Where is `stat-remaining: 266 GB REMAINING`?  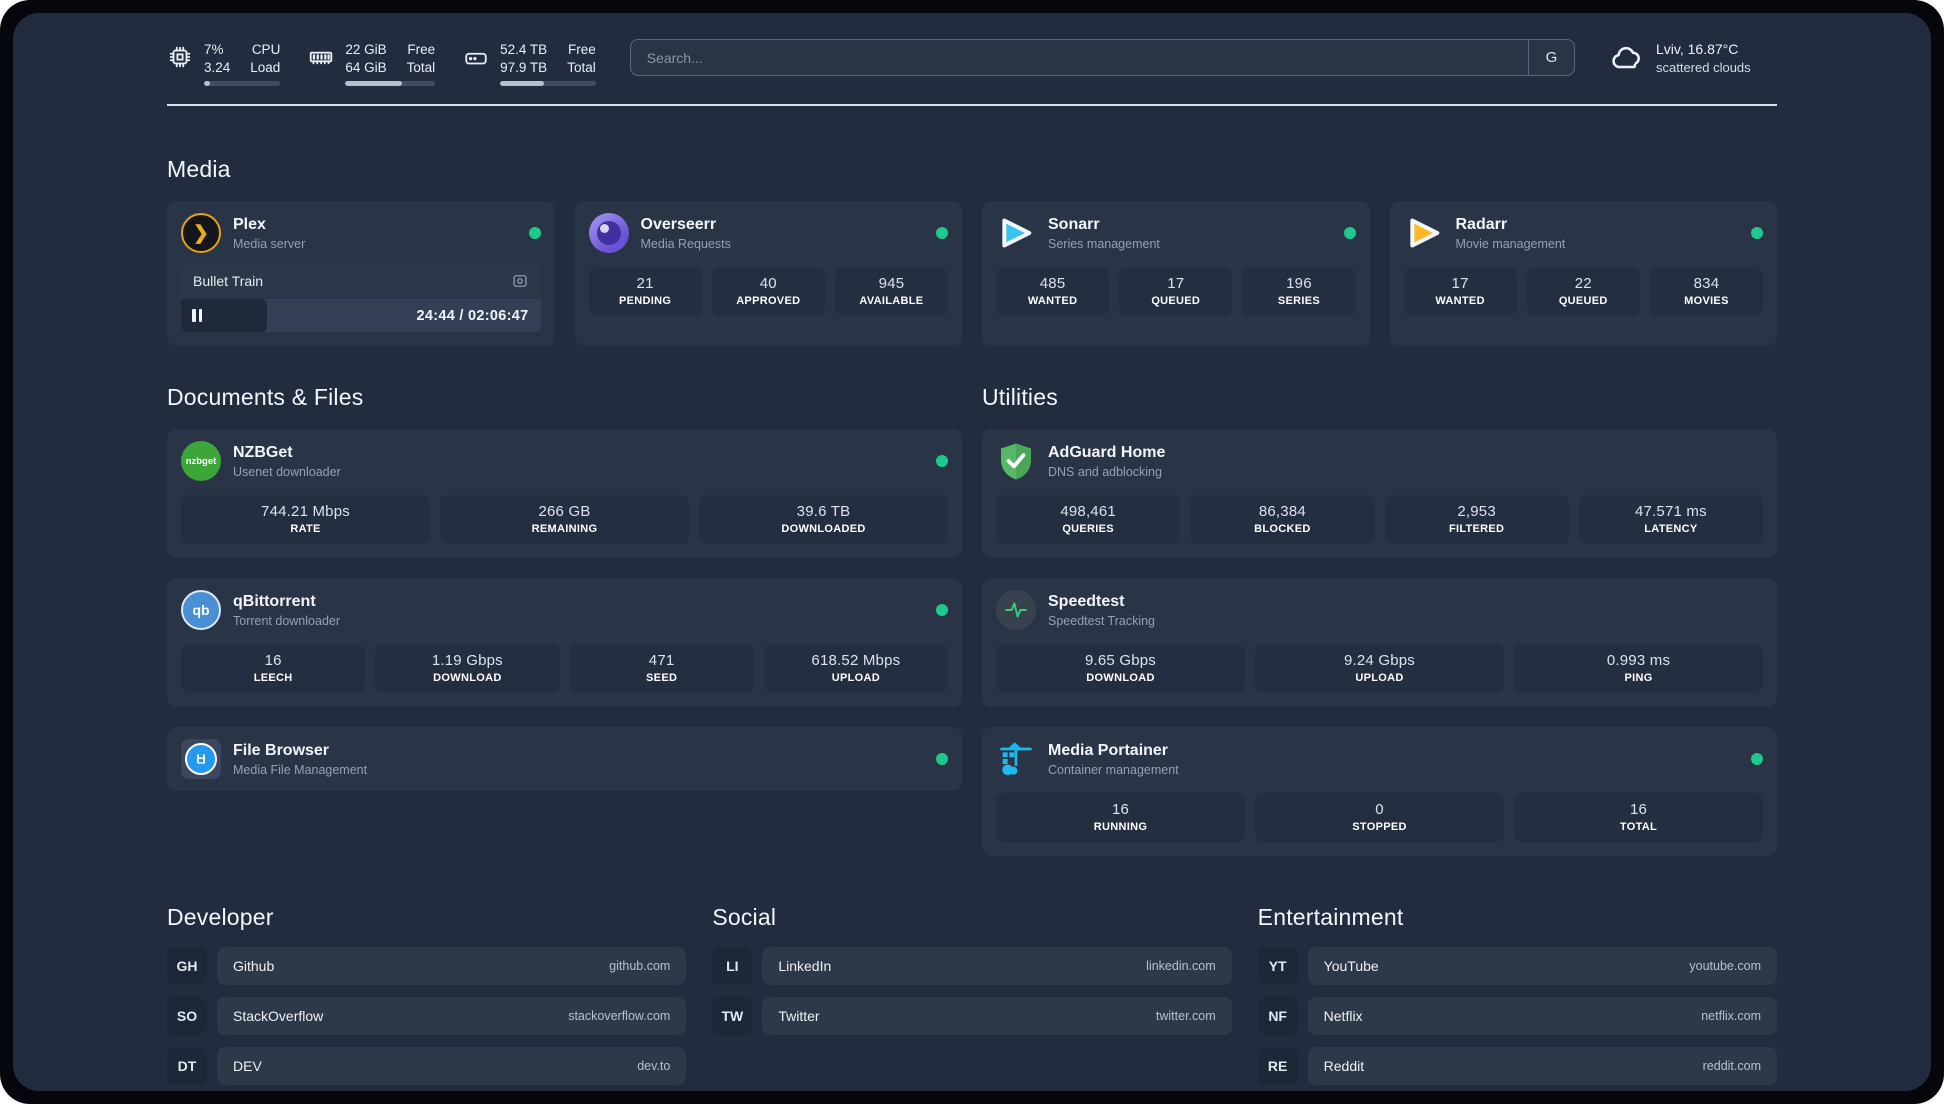 stat-remaining: 266 GB REMAINING is located at coordinates (564, 520).